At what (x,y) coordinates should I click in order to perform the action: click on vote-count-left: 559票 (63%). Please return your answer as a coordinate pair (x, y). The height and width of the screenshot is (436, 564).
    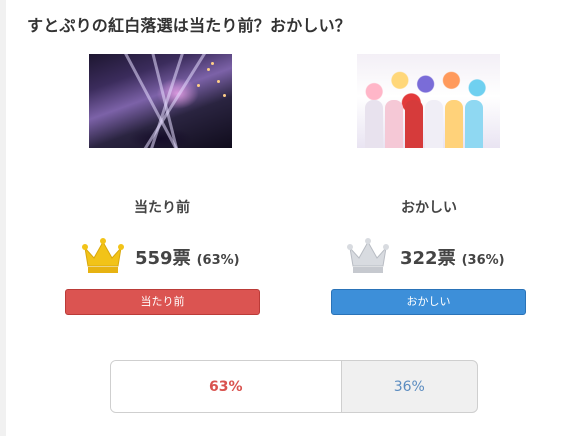
    Looking at the image, I should click on (187, 257).